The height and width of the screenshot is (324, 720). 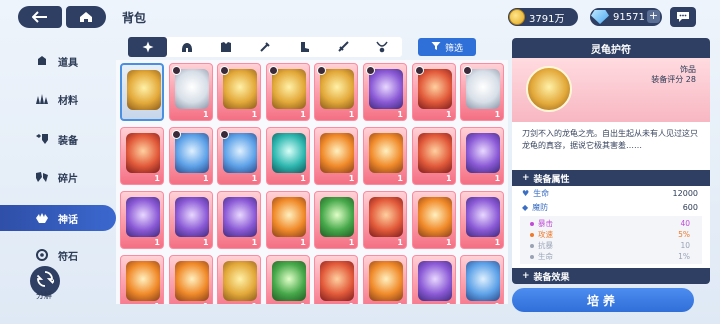 What do you see at coordinates (68, 257) in the screenshot?
I see `sidebar-item-label: 符石` at bounding box center [68, 257].